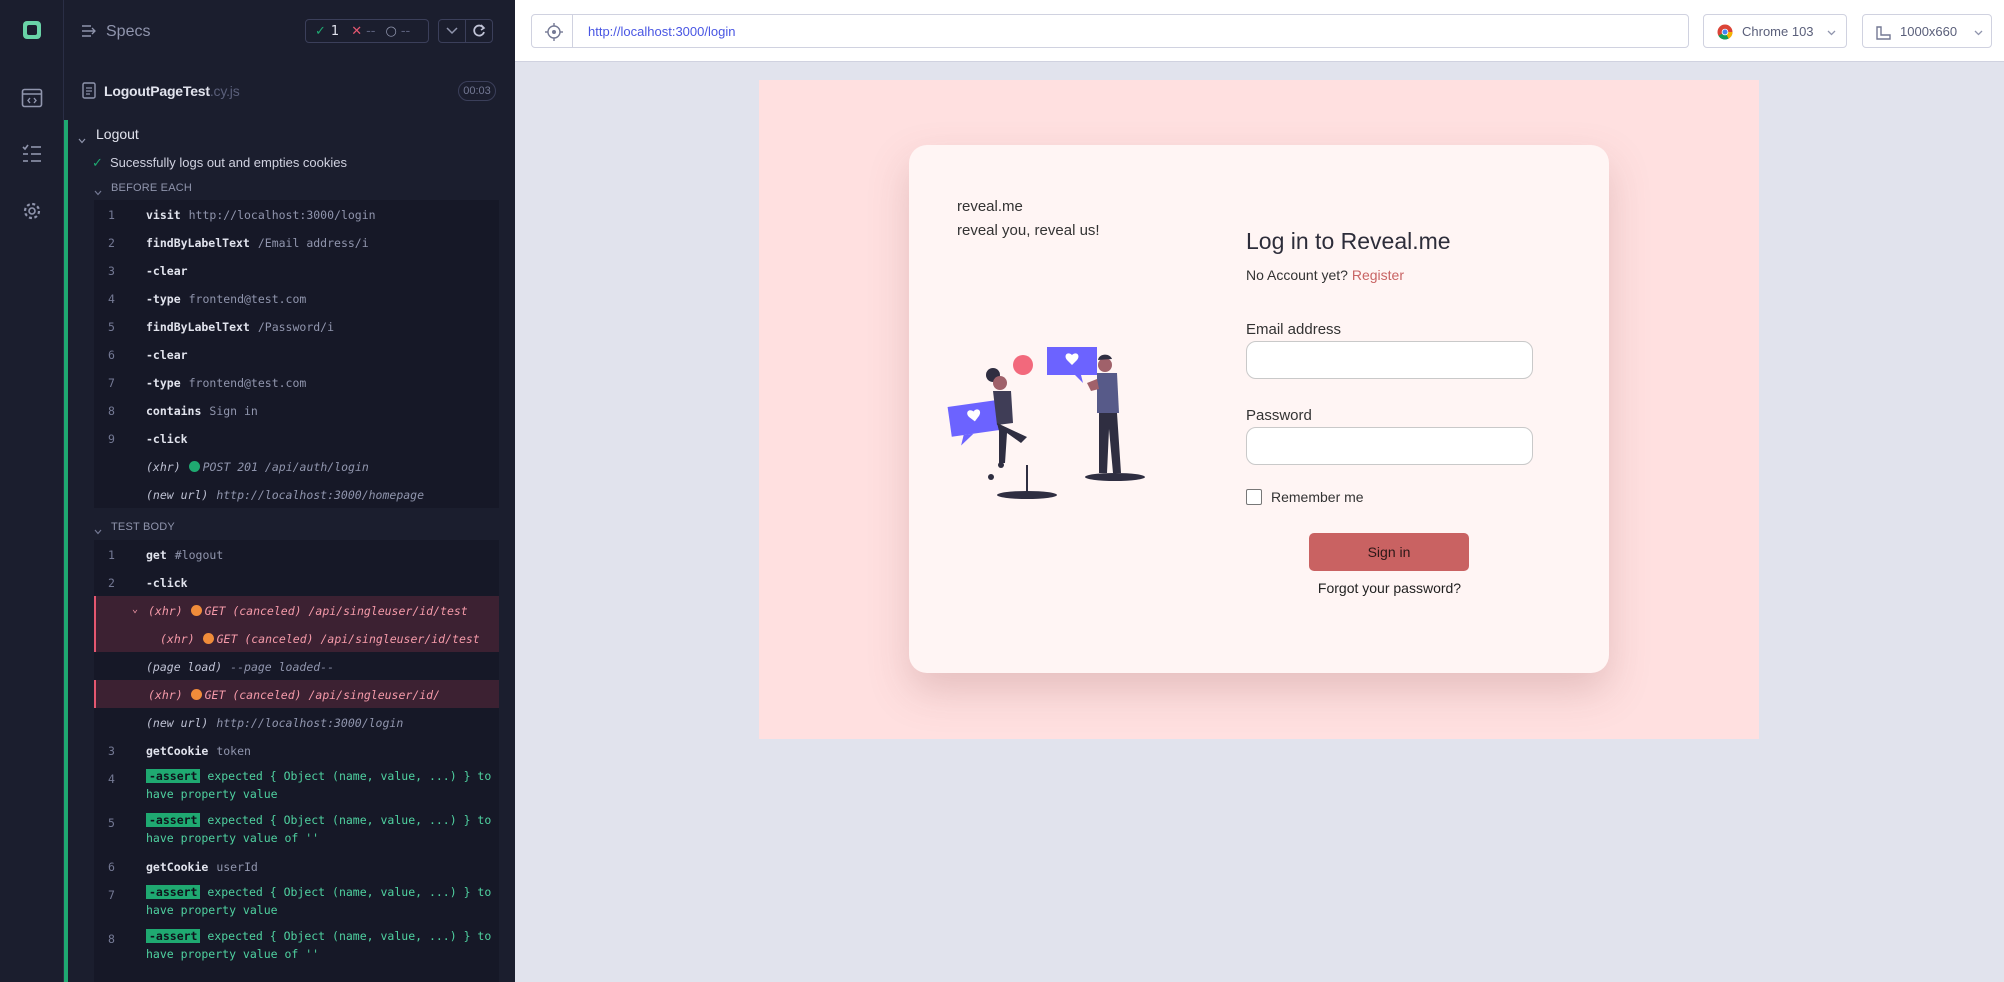 This screenshot has height=982, width=2004. What do you see at coordinates (296, 270) in the screenshot?
I see `command-row: 3 -clear` at bounding box center [296, 270].